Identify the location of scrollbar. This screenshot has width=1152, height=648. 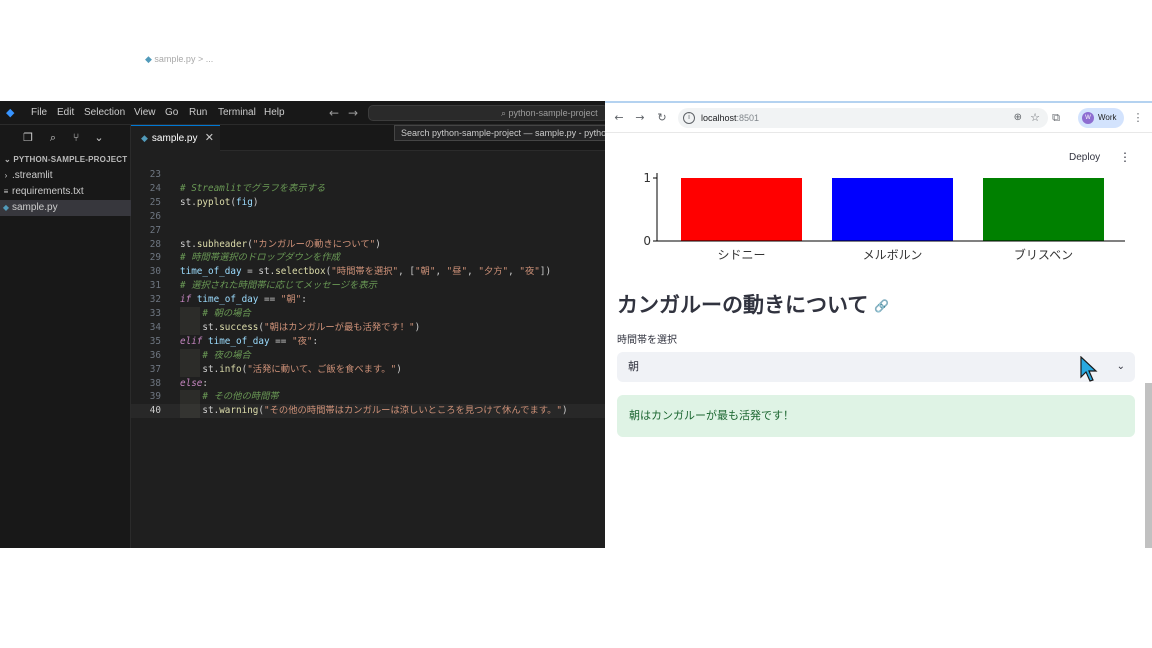
(1148, 465).